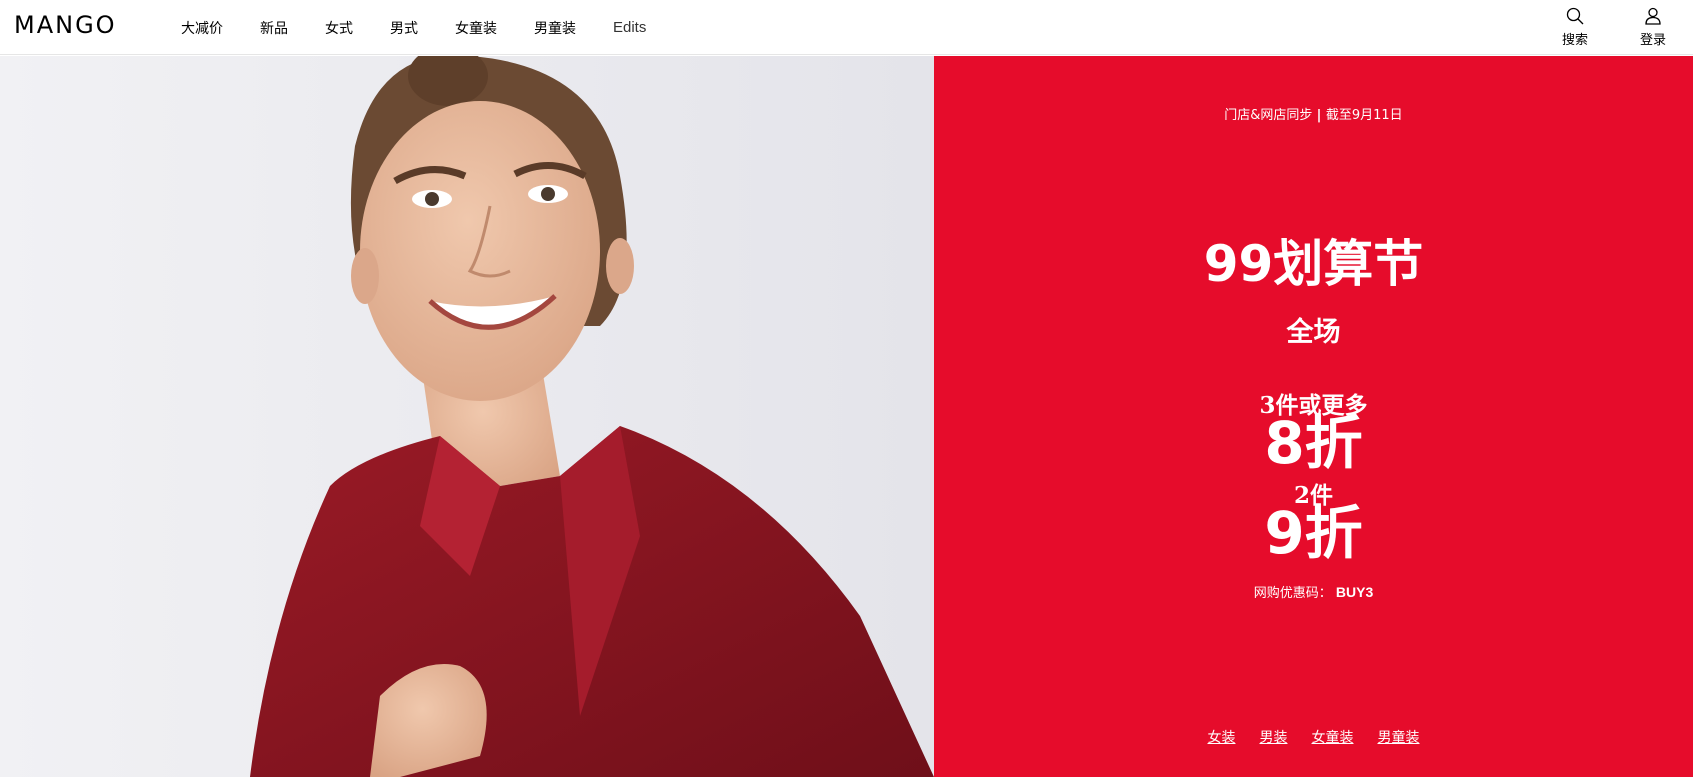  I want to click on site-header: MANGO 大减价 新品 女式 男式 女童装 男童装 Edits 搜索 登录, so click(846, 27).